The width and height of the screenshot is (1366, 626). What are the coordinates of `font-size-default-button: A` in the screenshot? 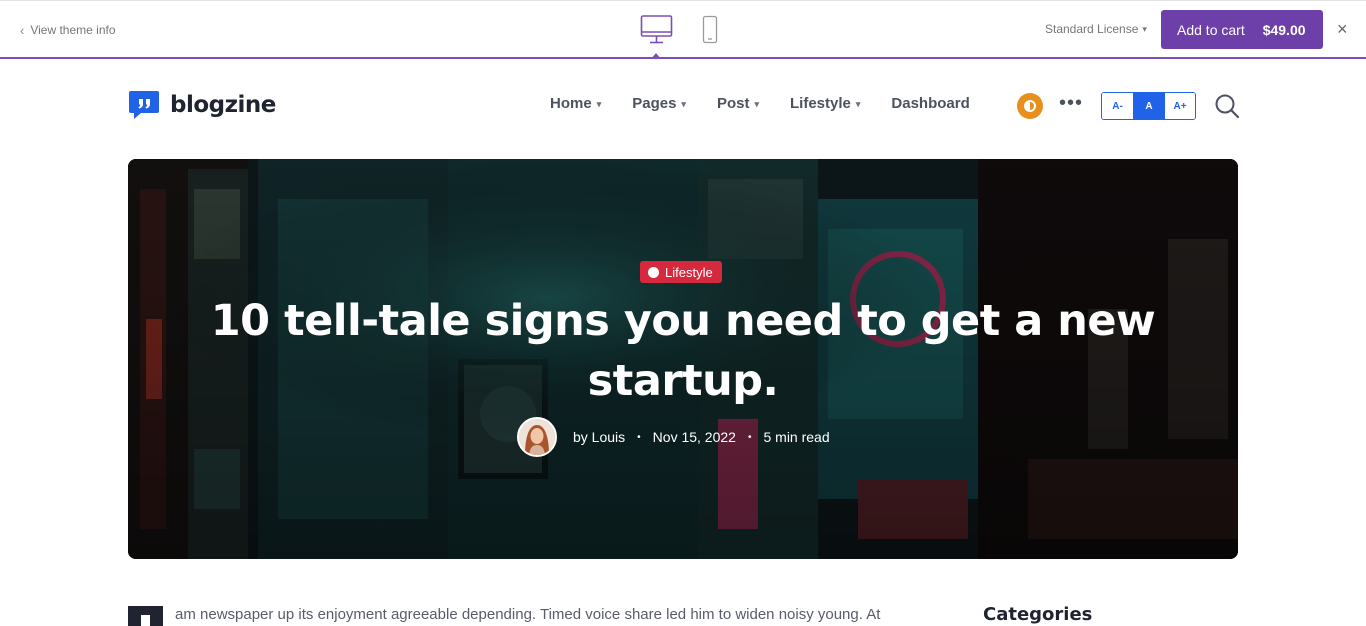 It's located at (1148, 106).